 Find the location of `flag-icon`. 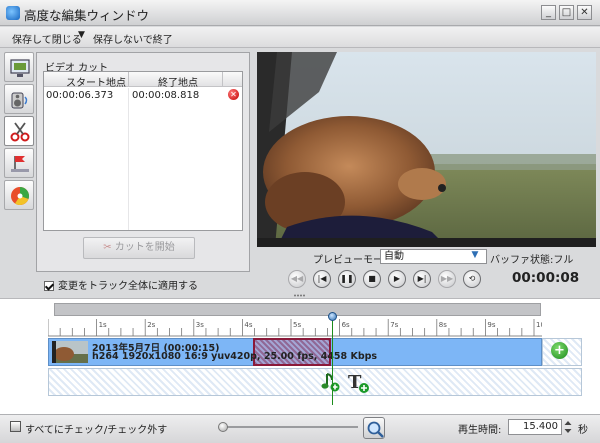

flag-icon is located at coordinates (20, 164).